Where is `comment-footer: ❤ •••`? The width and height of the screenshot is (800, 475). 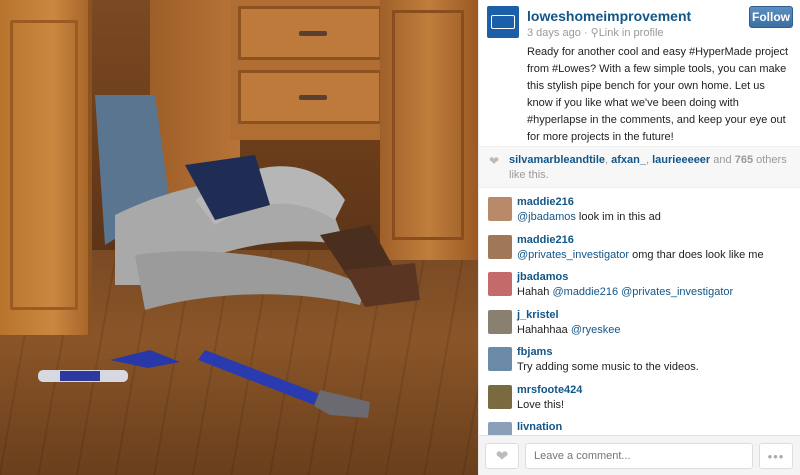 comment-footer: ❤ ••• is located at coordinates (639, 455).